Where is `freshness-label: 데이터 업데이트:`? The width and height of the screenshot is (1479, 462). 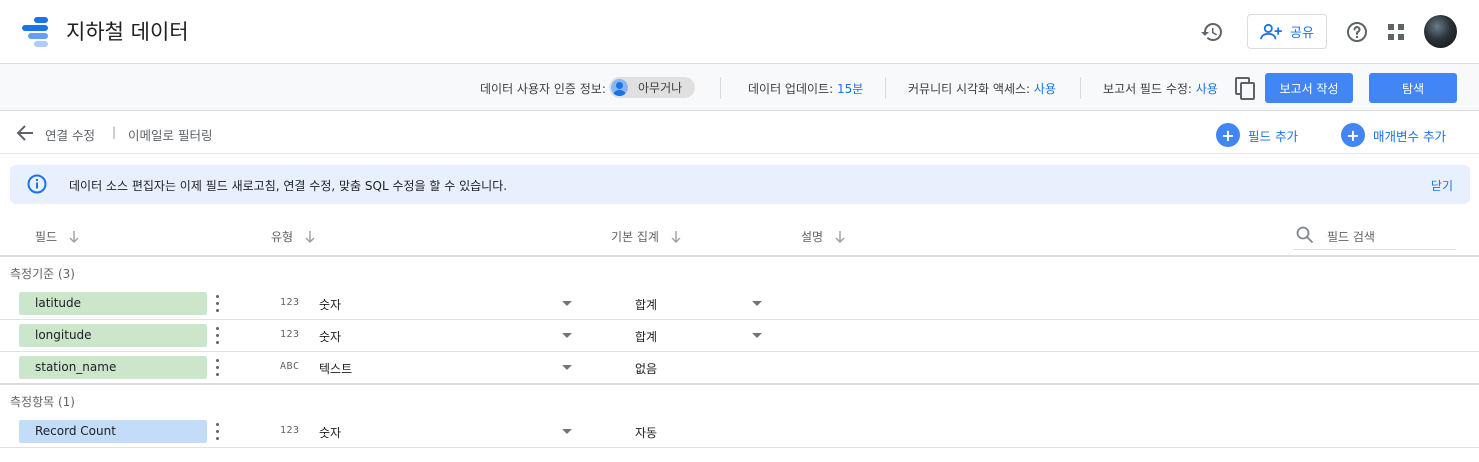
freshness-label: 데이터 업데이트: is located at coordinates (791, 89).